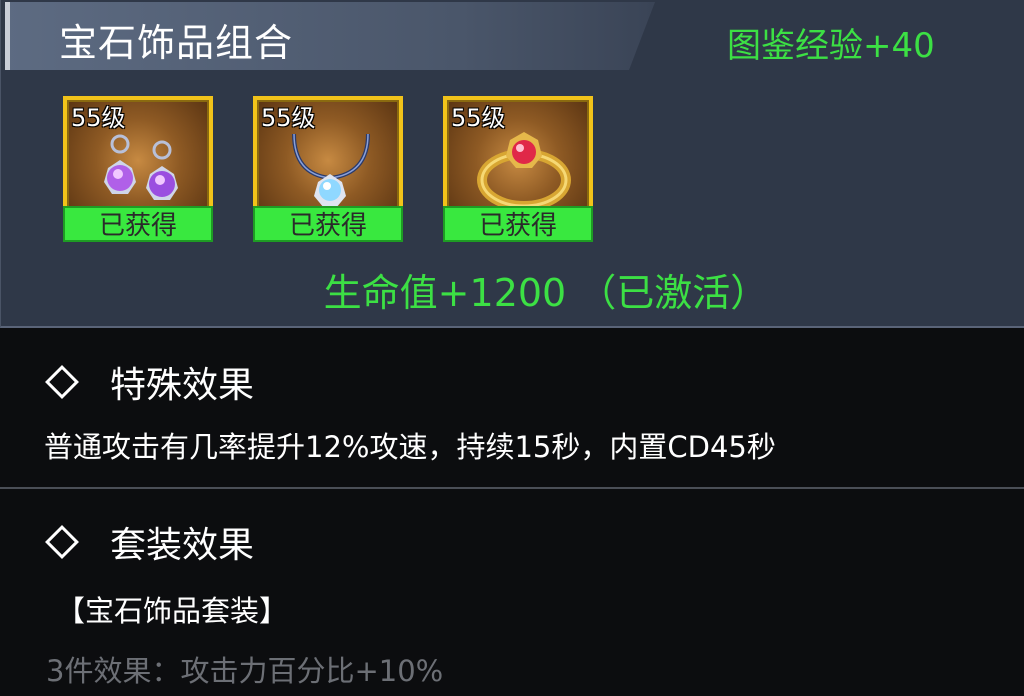 The image size is (1024, 696). I want to click on item-slot-earrings: 55级 已获得, so click(138, 170).